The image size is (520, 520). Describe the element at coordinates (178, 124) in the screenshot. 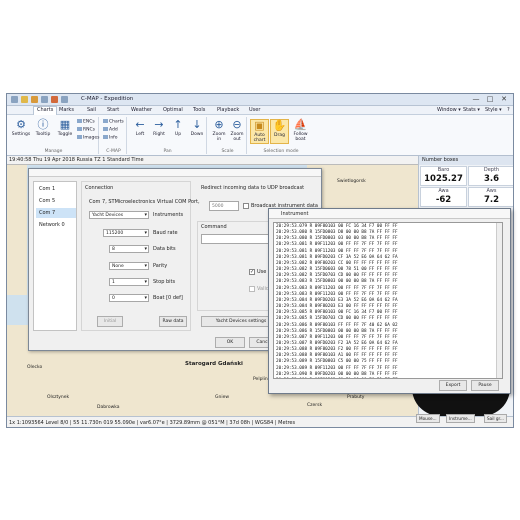

I see `arrow-up-icon: ↑` at that location.